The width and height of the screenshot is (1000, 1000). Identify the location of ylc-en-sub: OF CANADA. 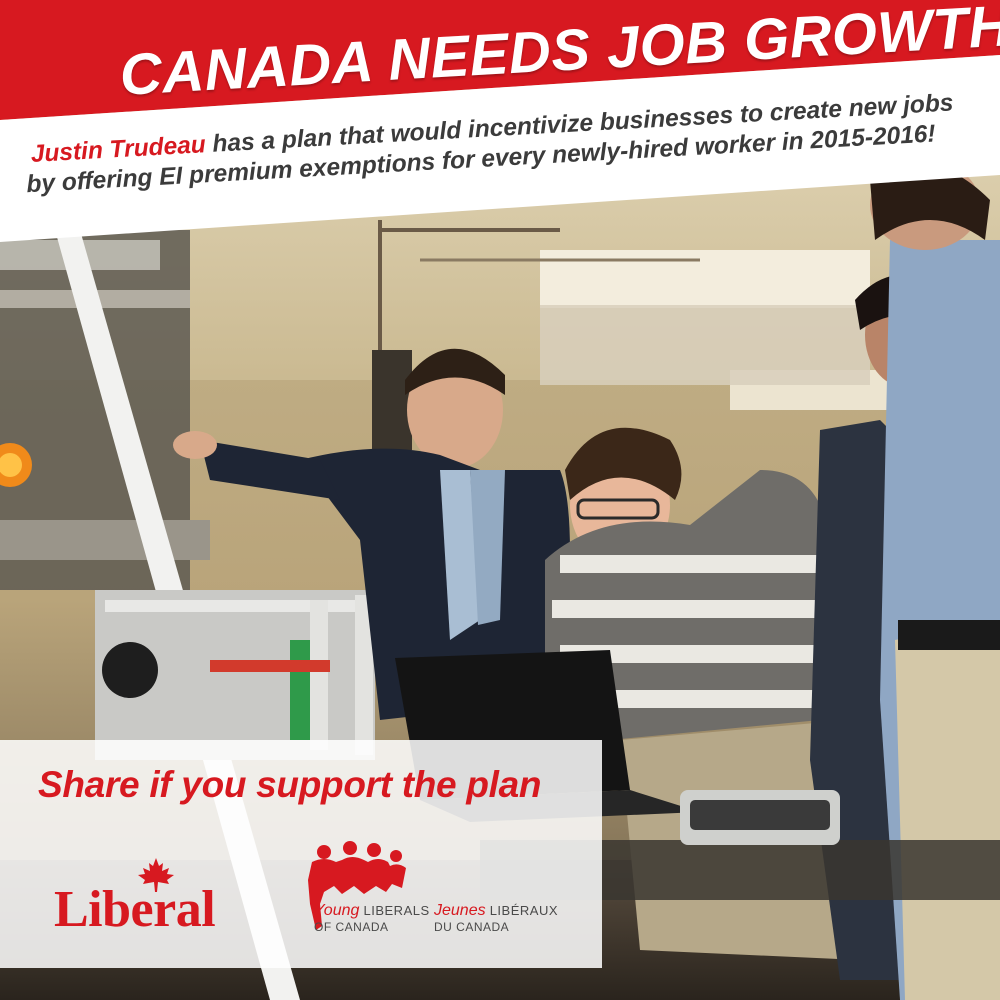
(351, 927).